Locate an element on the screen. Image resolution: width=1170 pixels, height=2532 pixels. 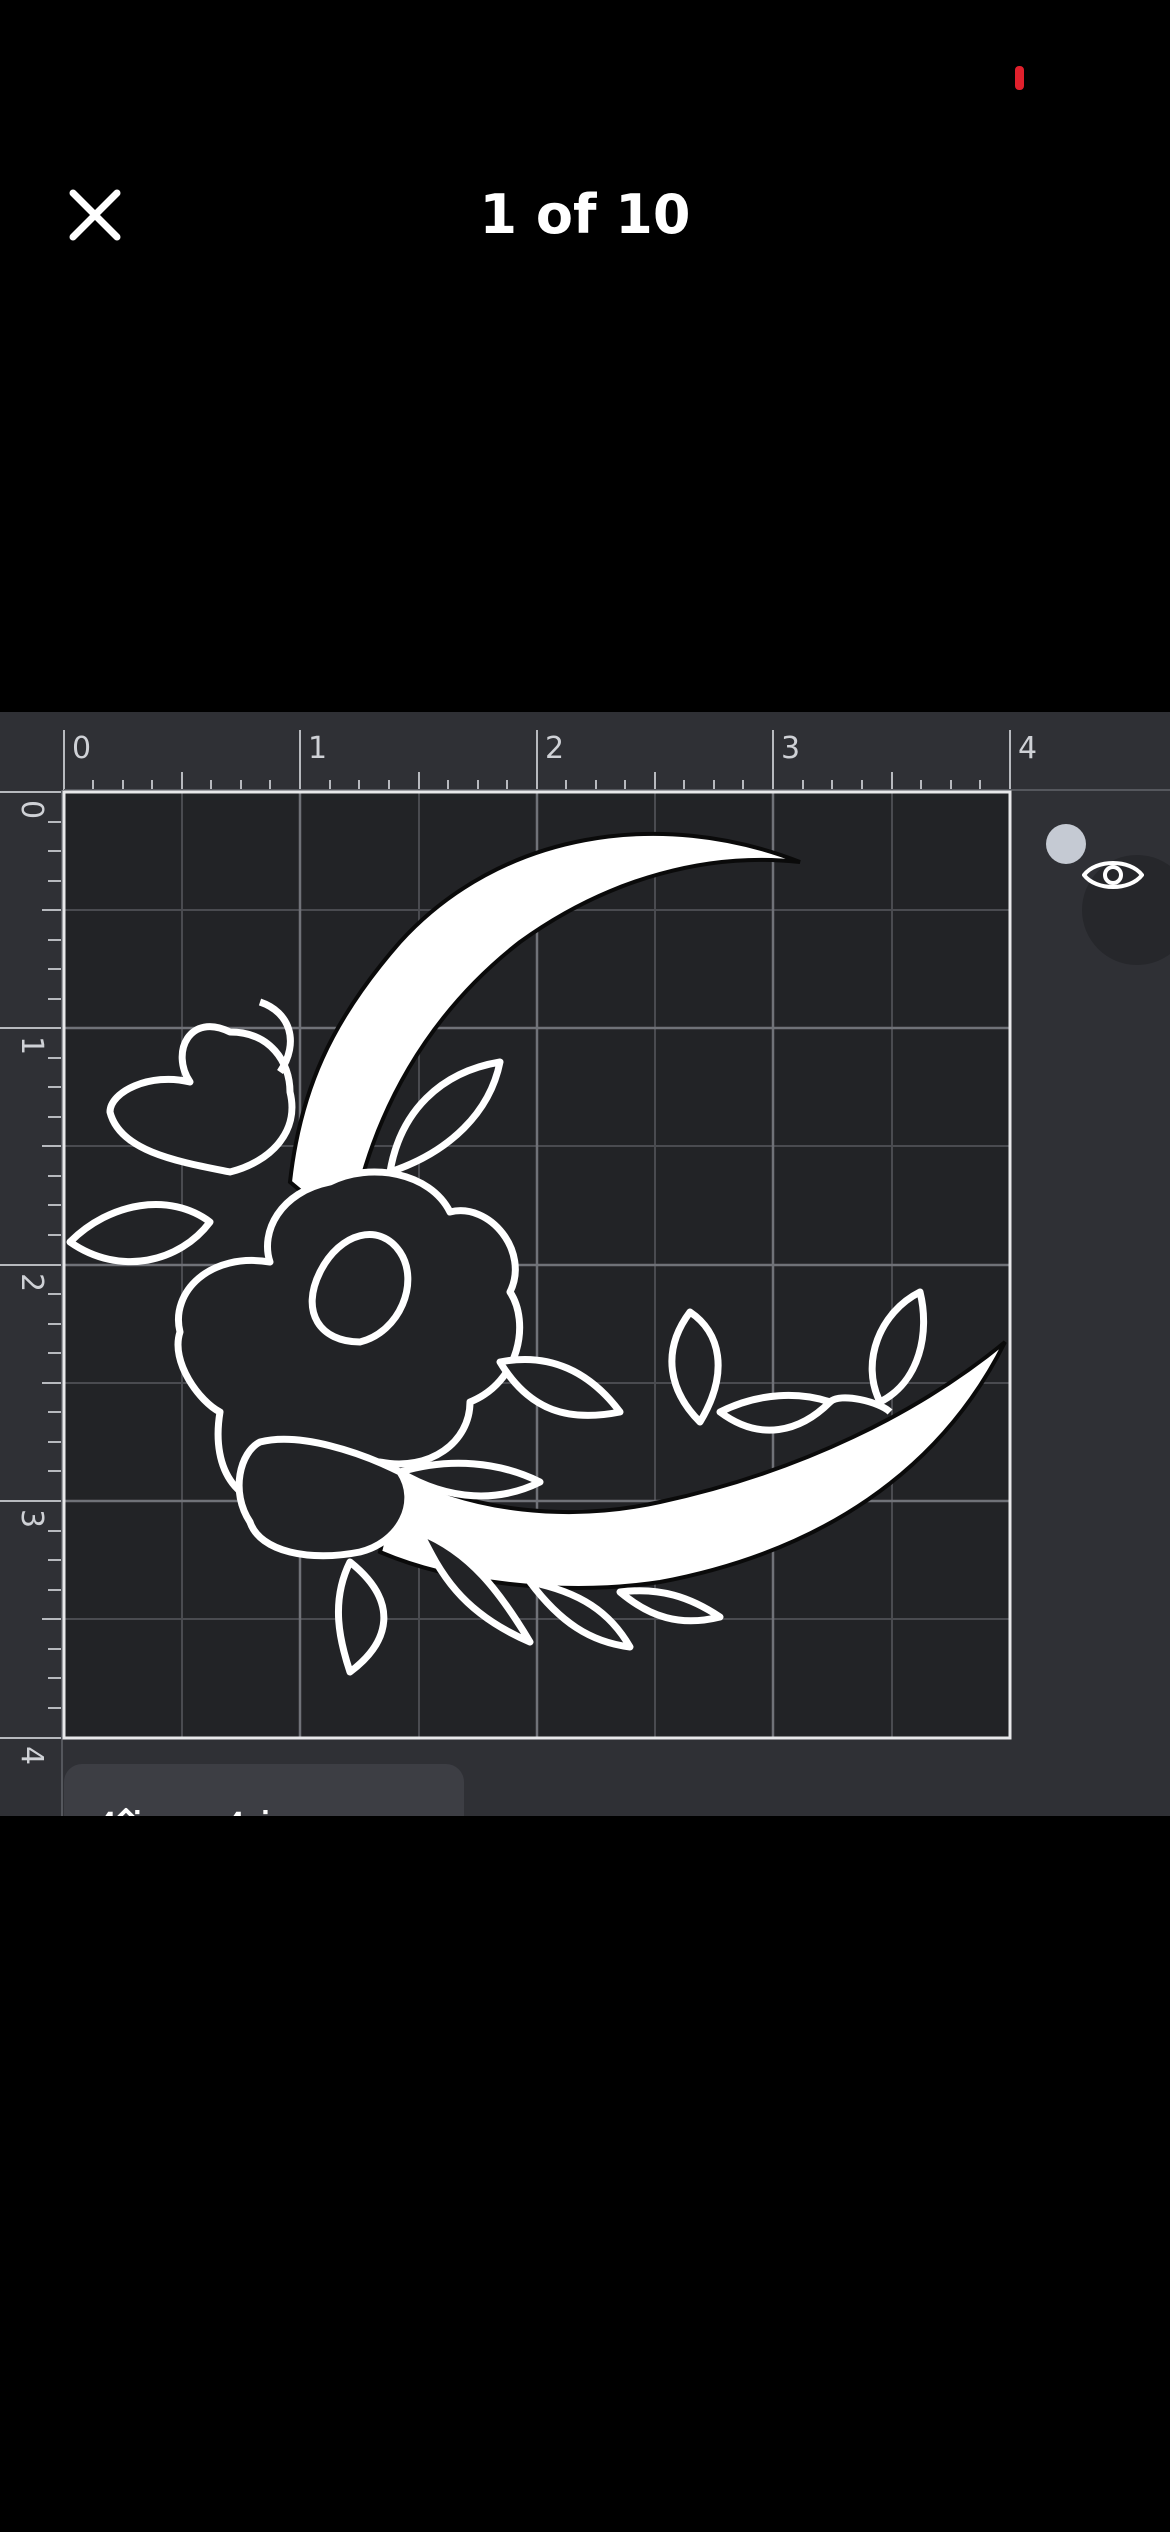
size-indicator: 4 in x 4 in is located at coordinates (264, 1790).